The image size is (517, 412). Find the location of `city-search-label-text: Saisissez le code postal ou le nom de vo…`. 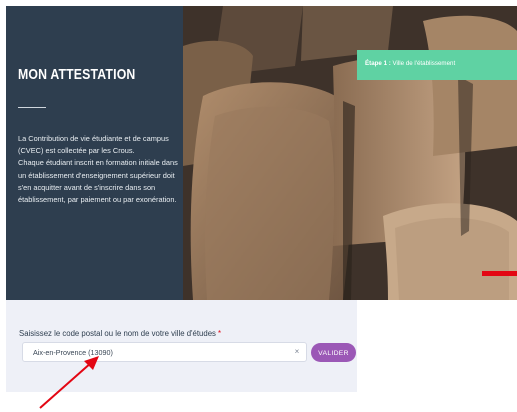

city-search-label-text: Saisissez le code postal ou le nom de vo… is located at coordinates (117, 333).